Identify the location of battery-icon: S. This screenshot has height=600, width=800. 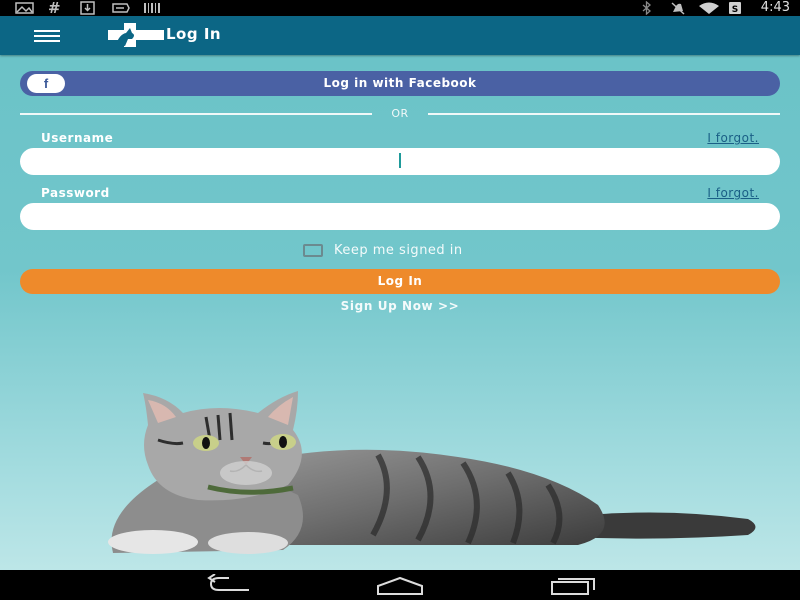
(735, 8).